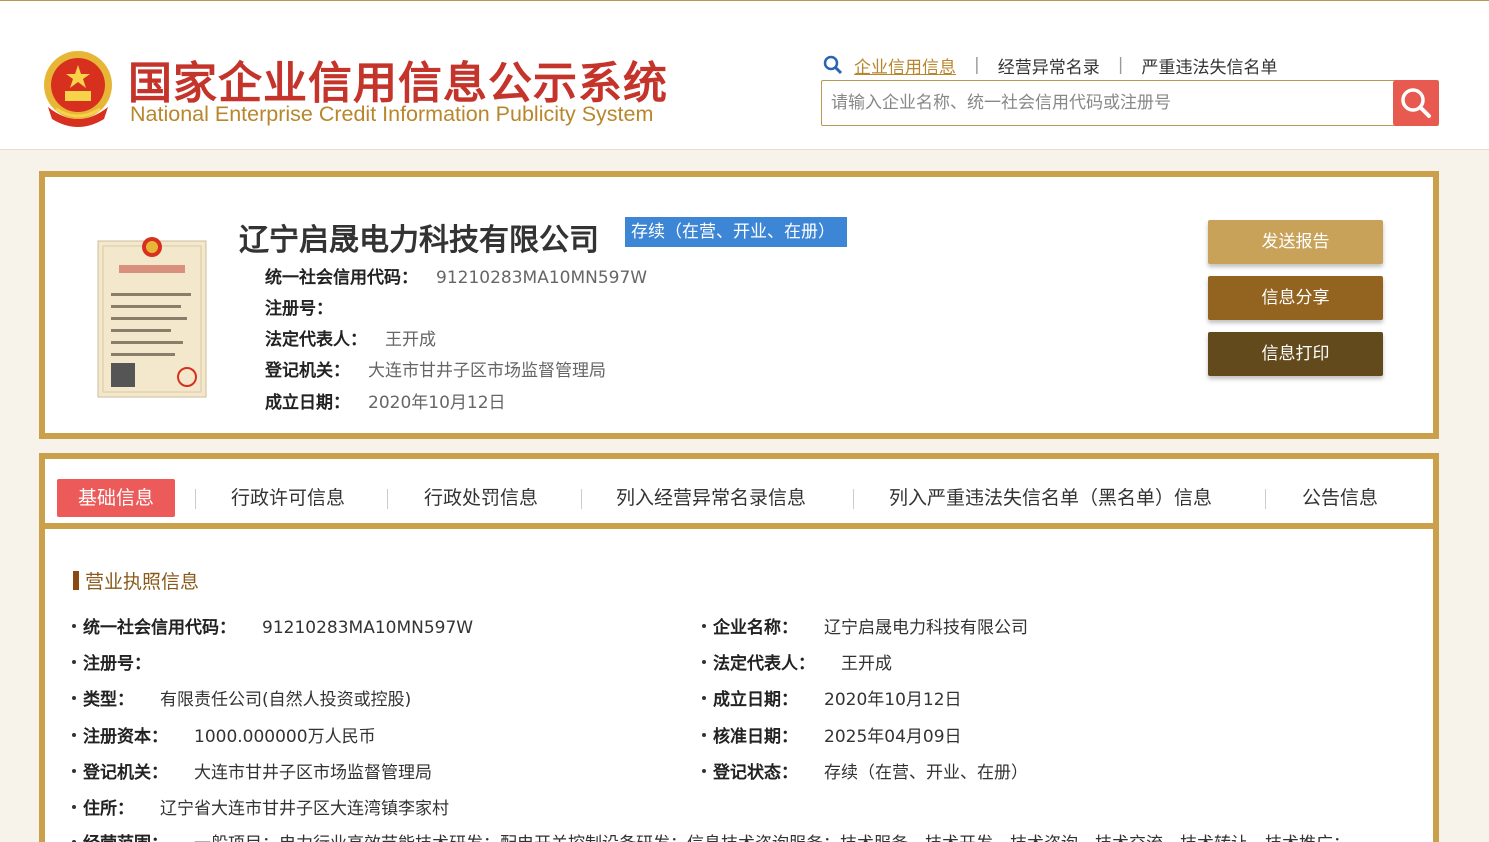 This screenshot has width=1489, height=842. I want to click on field-value: 辽宁启晟电力科技有限公司, so click(926, 628).